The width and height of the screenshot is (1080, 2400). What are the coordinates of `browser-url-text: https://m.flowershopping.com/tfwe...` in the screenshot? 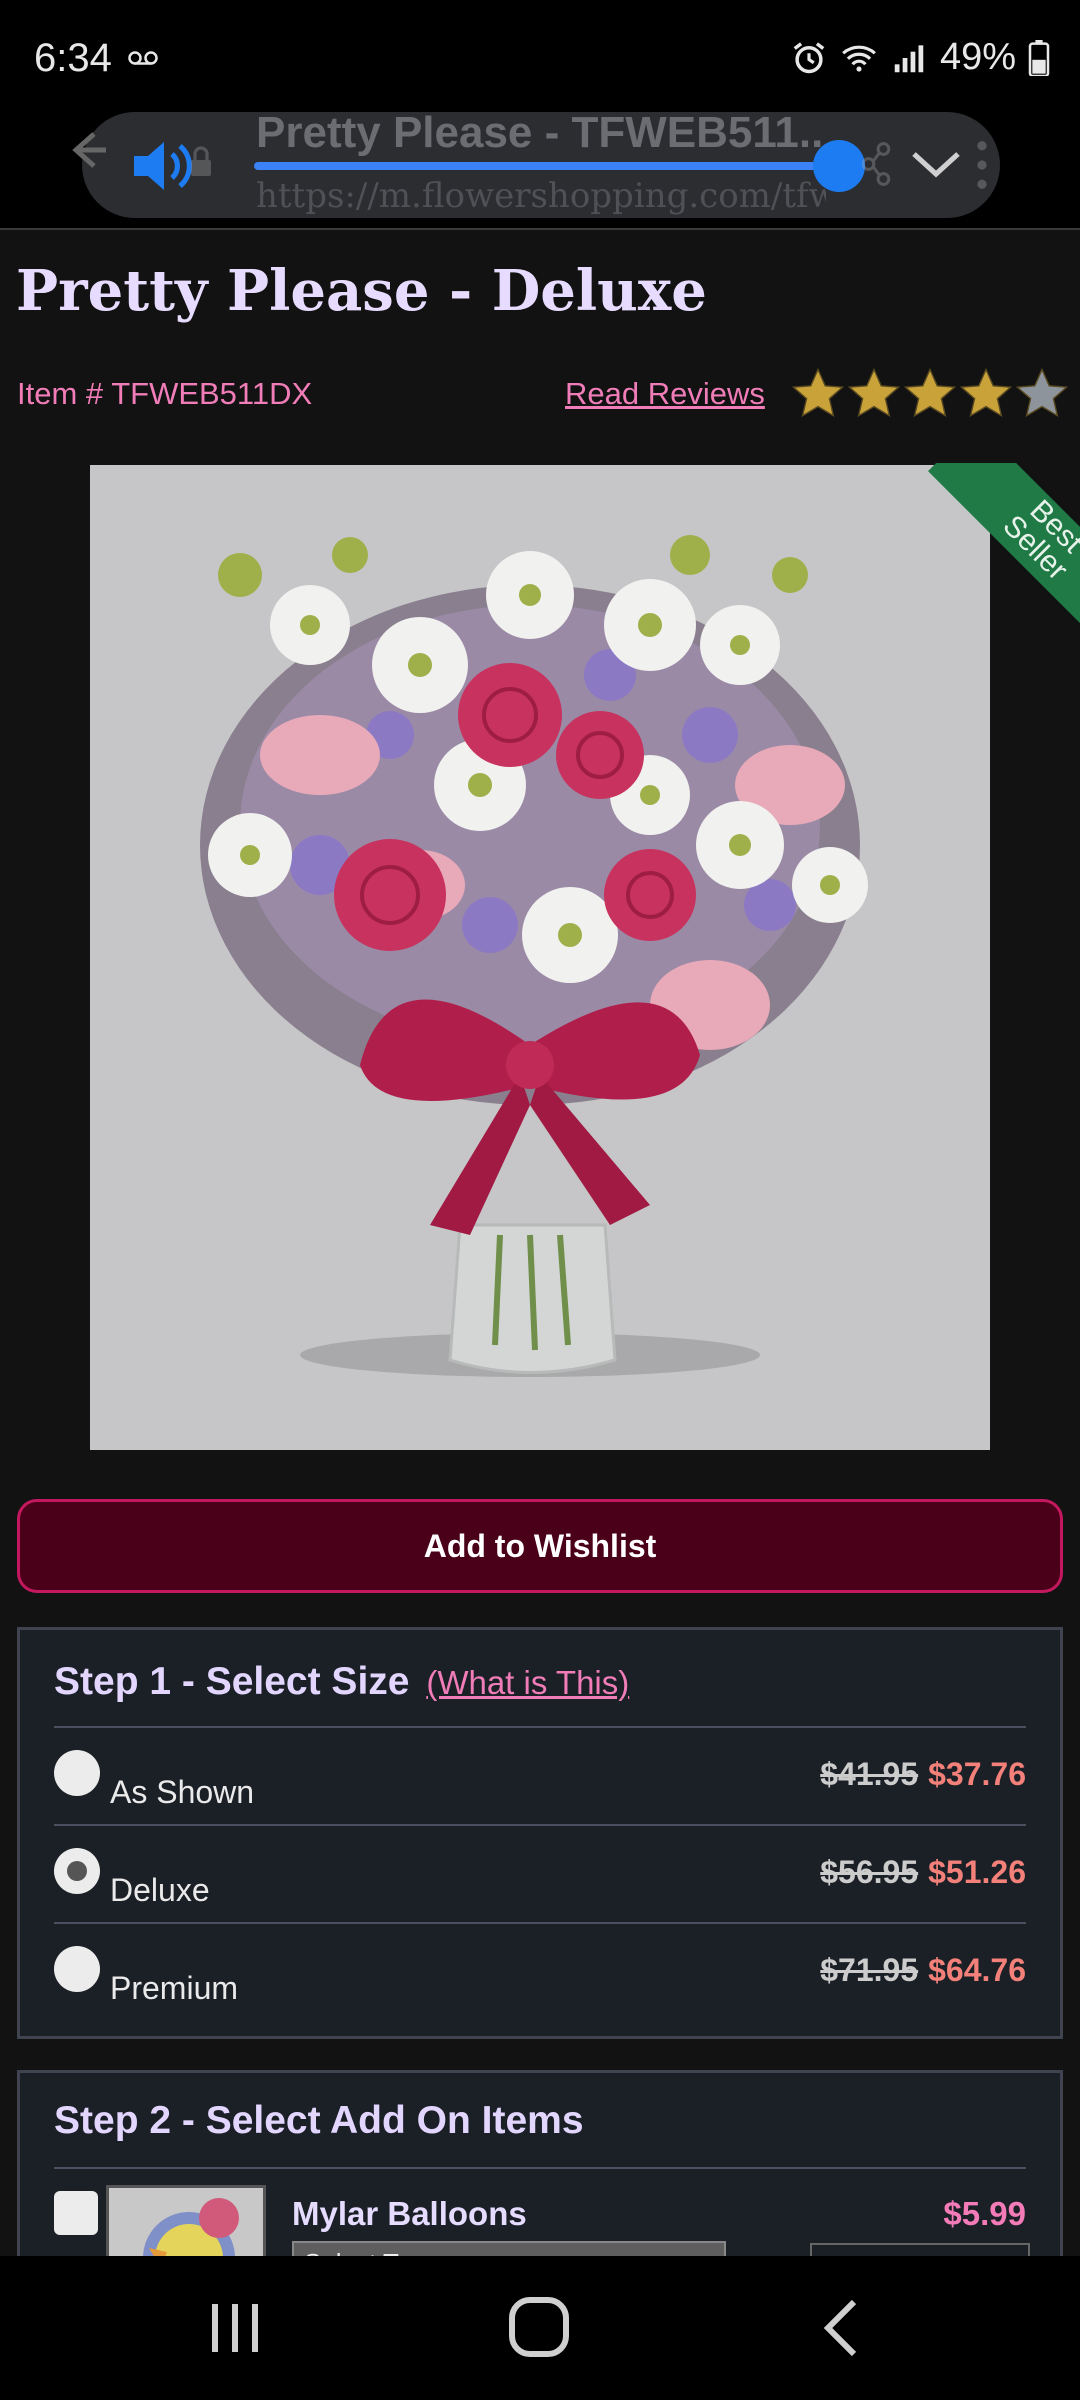 It's located at (541, 196).